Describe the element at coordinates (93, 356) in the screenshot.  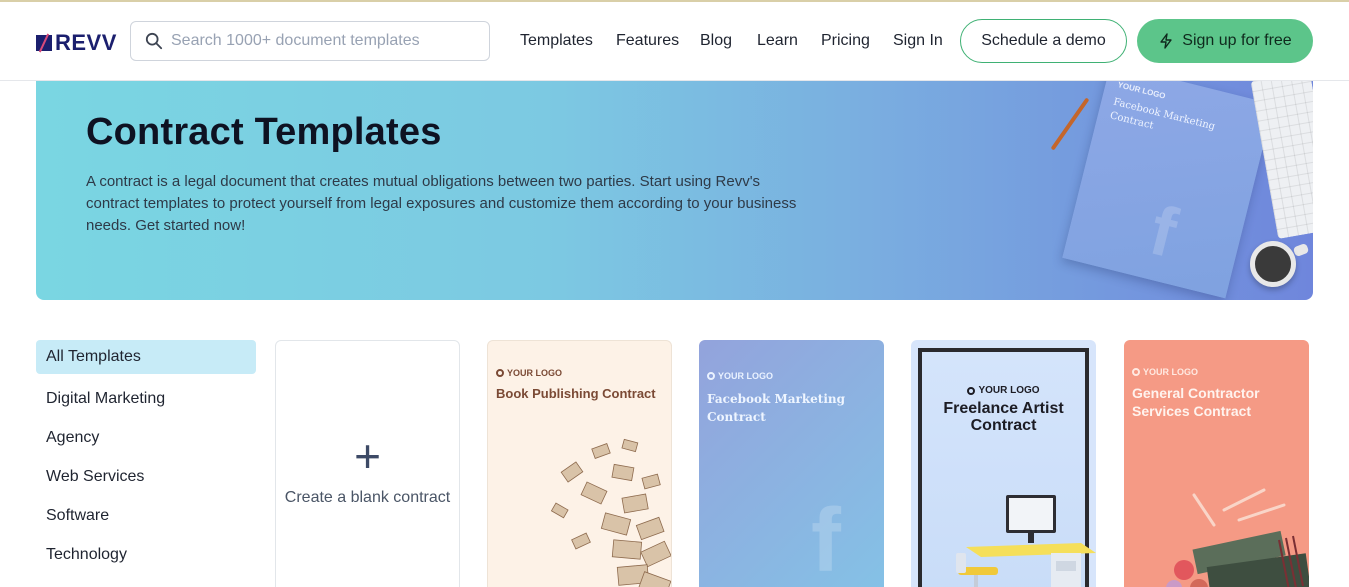
I see `sidebar-item-label: All Templates` at that location.